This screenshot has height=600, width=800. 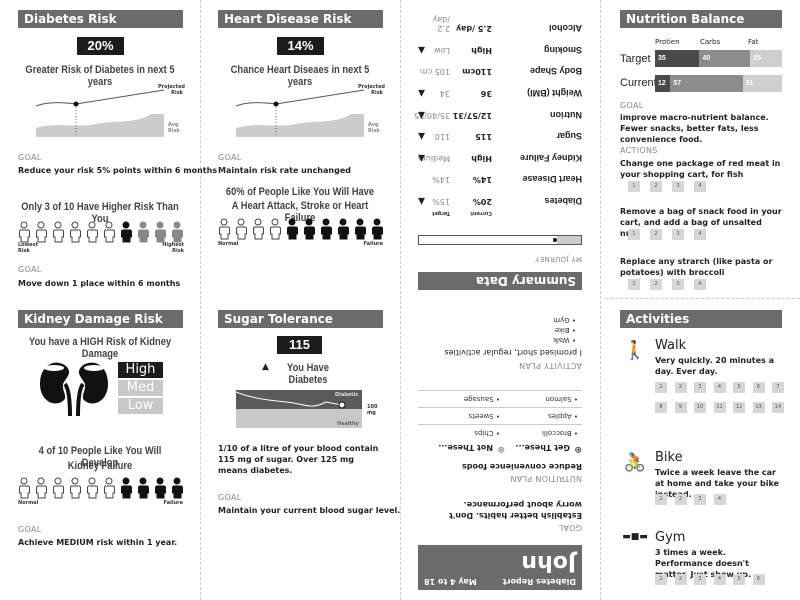 What do you see at coordinates (347, 395) in the screenshot?
I see `diabetic-label: Diabetic` at bounding box center [347, 395].